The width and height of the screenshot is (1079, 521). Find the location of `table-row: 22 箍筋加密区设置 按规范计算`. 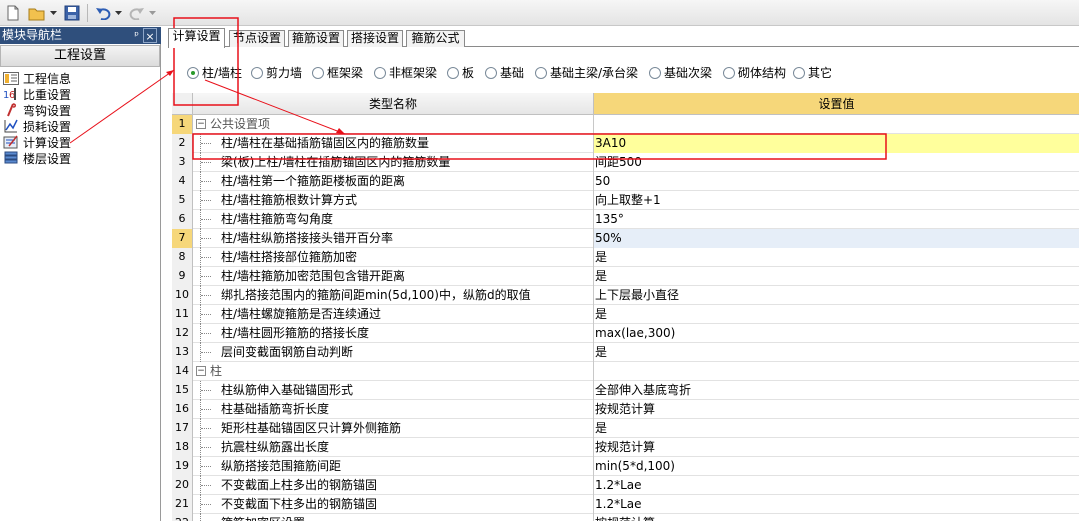

table-row: 22 箍筋加密区设置 按规范计算 is located at coordinates (625, 517).